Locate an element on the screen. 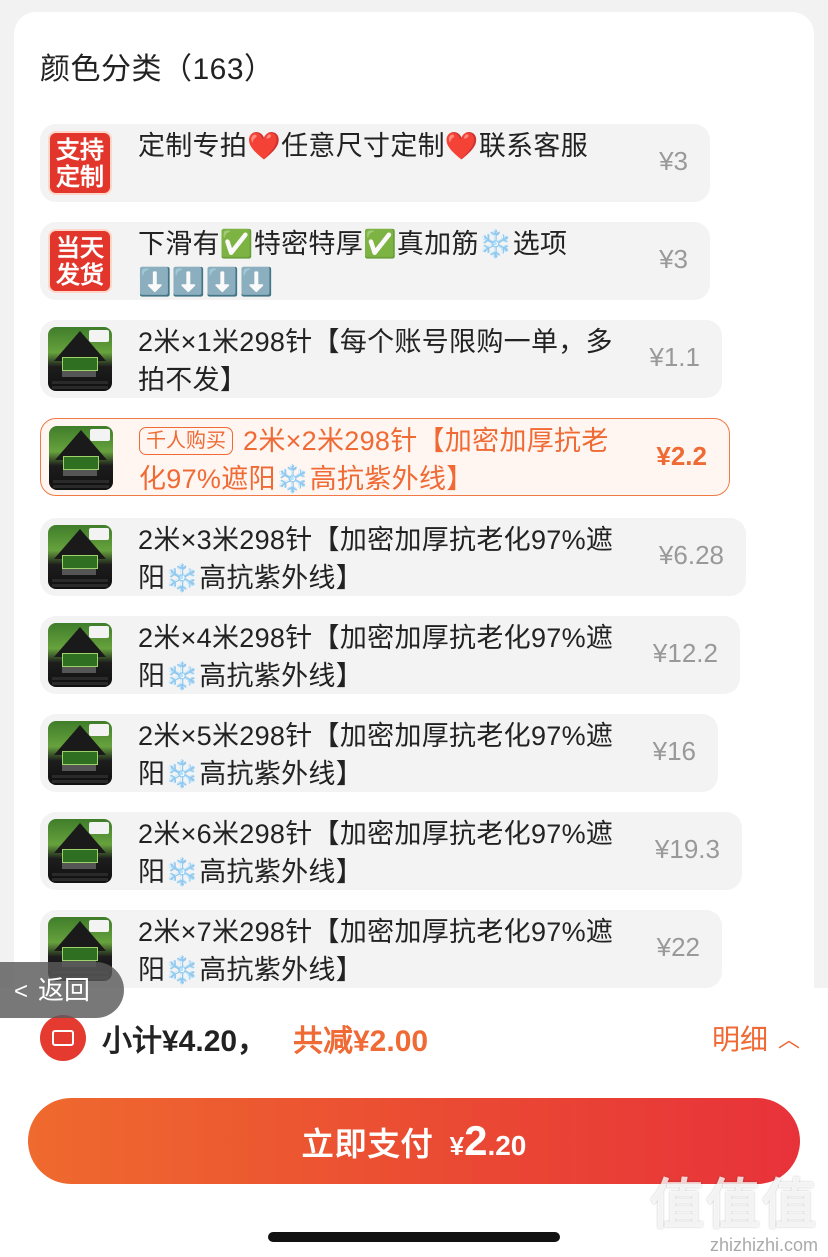 The width and height of the screenshot is (828, 1257). custom-badge-thumb: 支持定制 is located at coordinates (80, 163).